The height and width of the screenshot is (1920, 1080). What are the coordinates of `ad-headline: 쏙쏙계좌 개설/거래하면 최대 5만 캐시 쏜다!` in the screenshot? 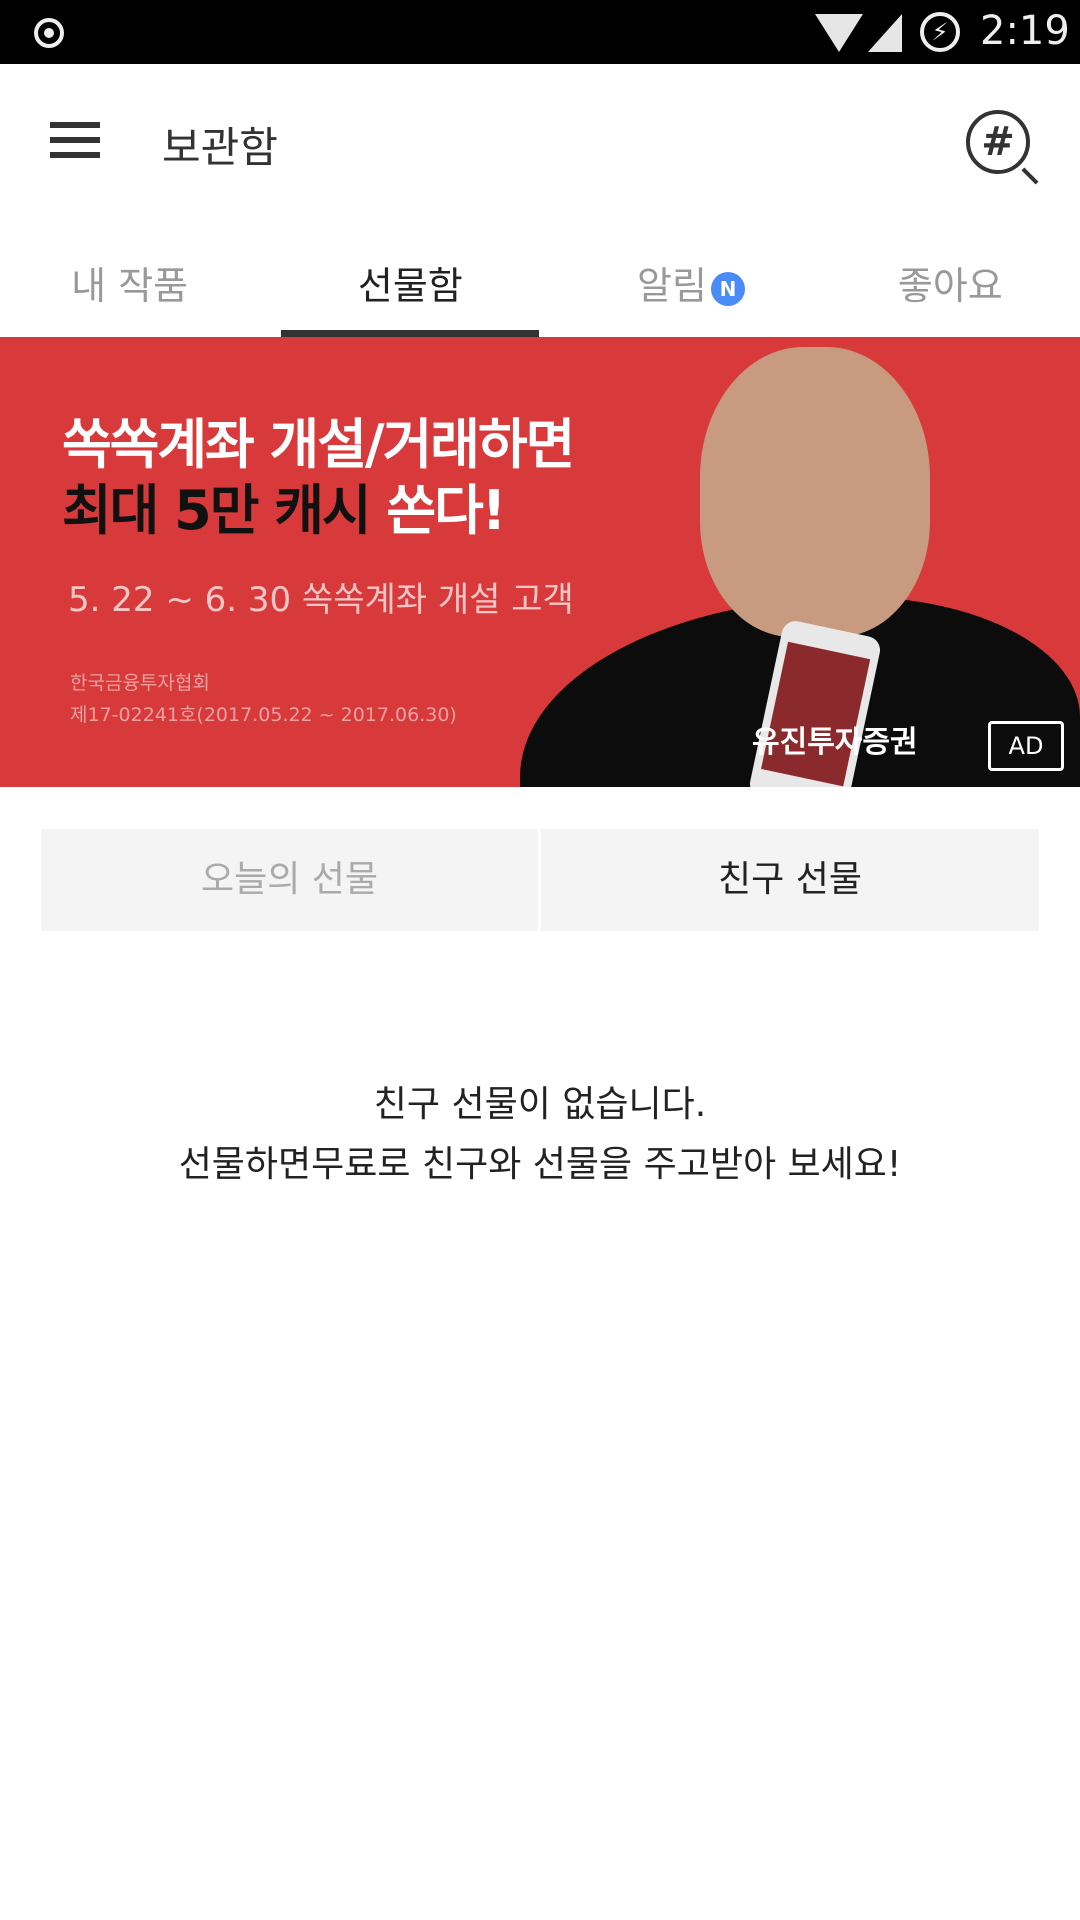 It's located at (318, 478).